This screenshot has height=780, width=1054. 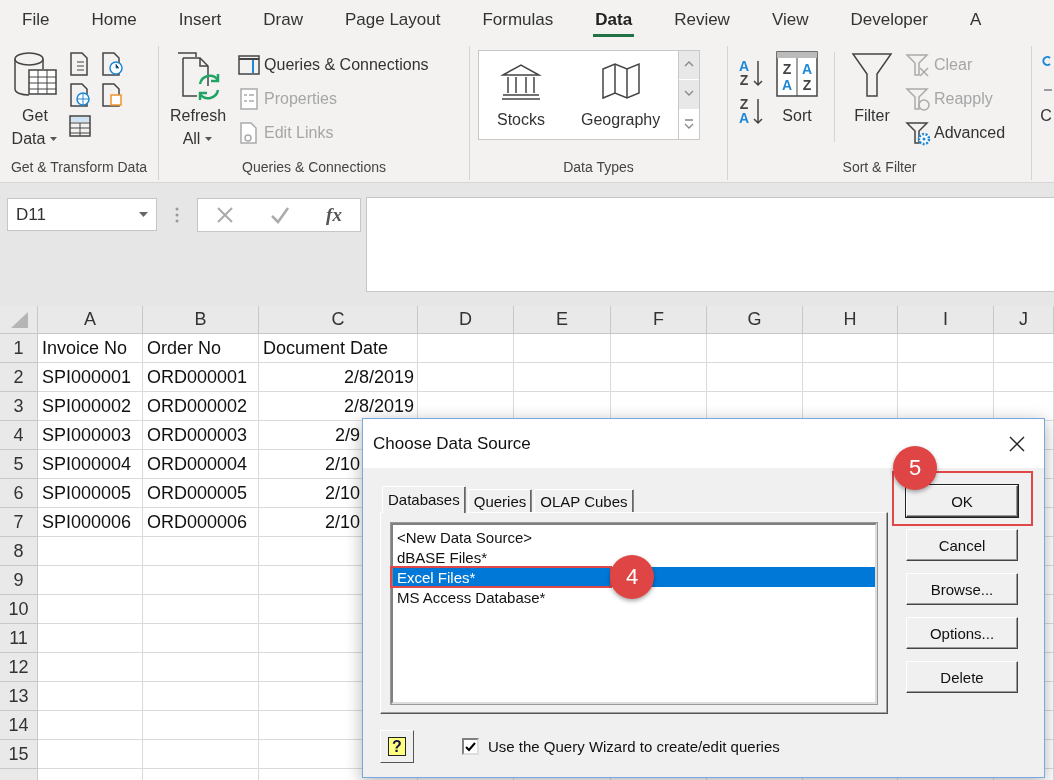 What do you see at coordinates (751, 111) in the screenshot?
I see `sort-button: Z A` at bounding box center [751, 111].